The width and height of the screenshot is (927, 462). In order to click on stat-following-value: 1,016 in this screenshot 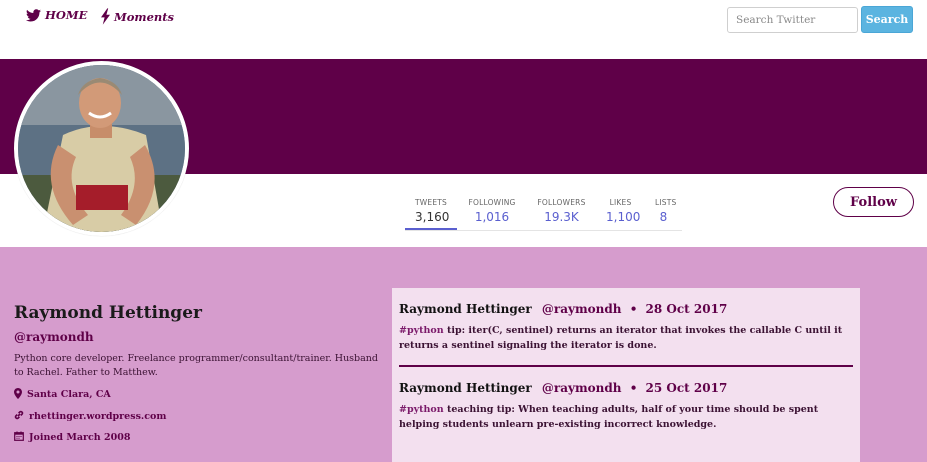, I will do `click(492, 217)`.